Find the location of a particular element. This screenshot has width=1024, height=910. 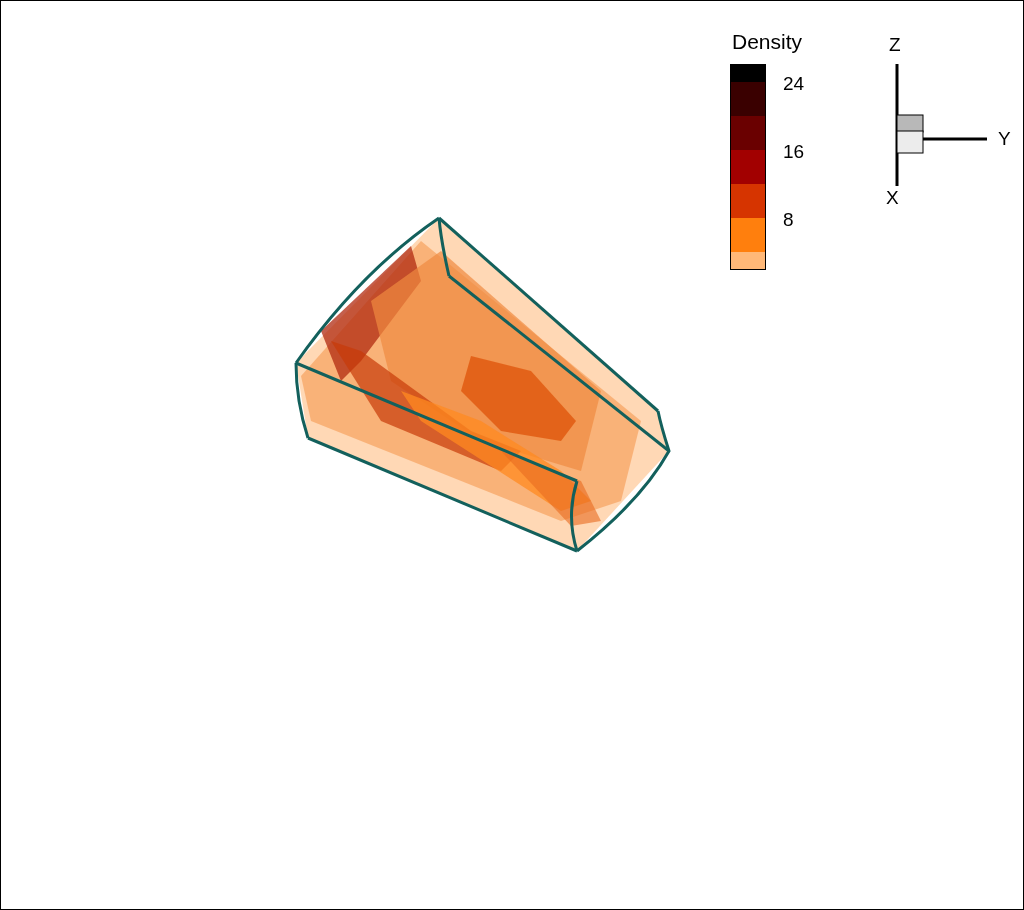

legend-label: 24 is located at coordinates (794, 84).